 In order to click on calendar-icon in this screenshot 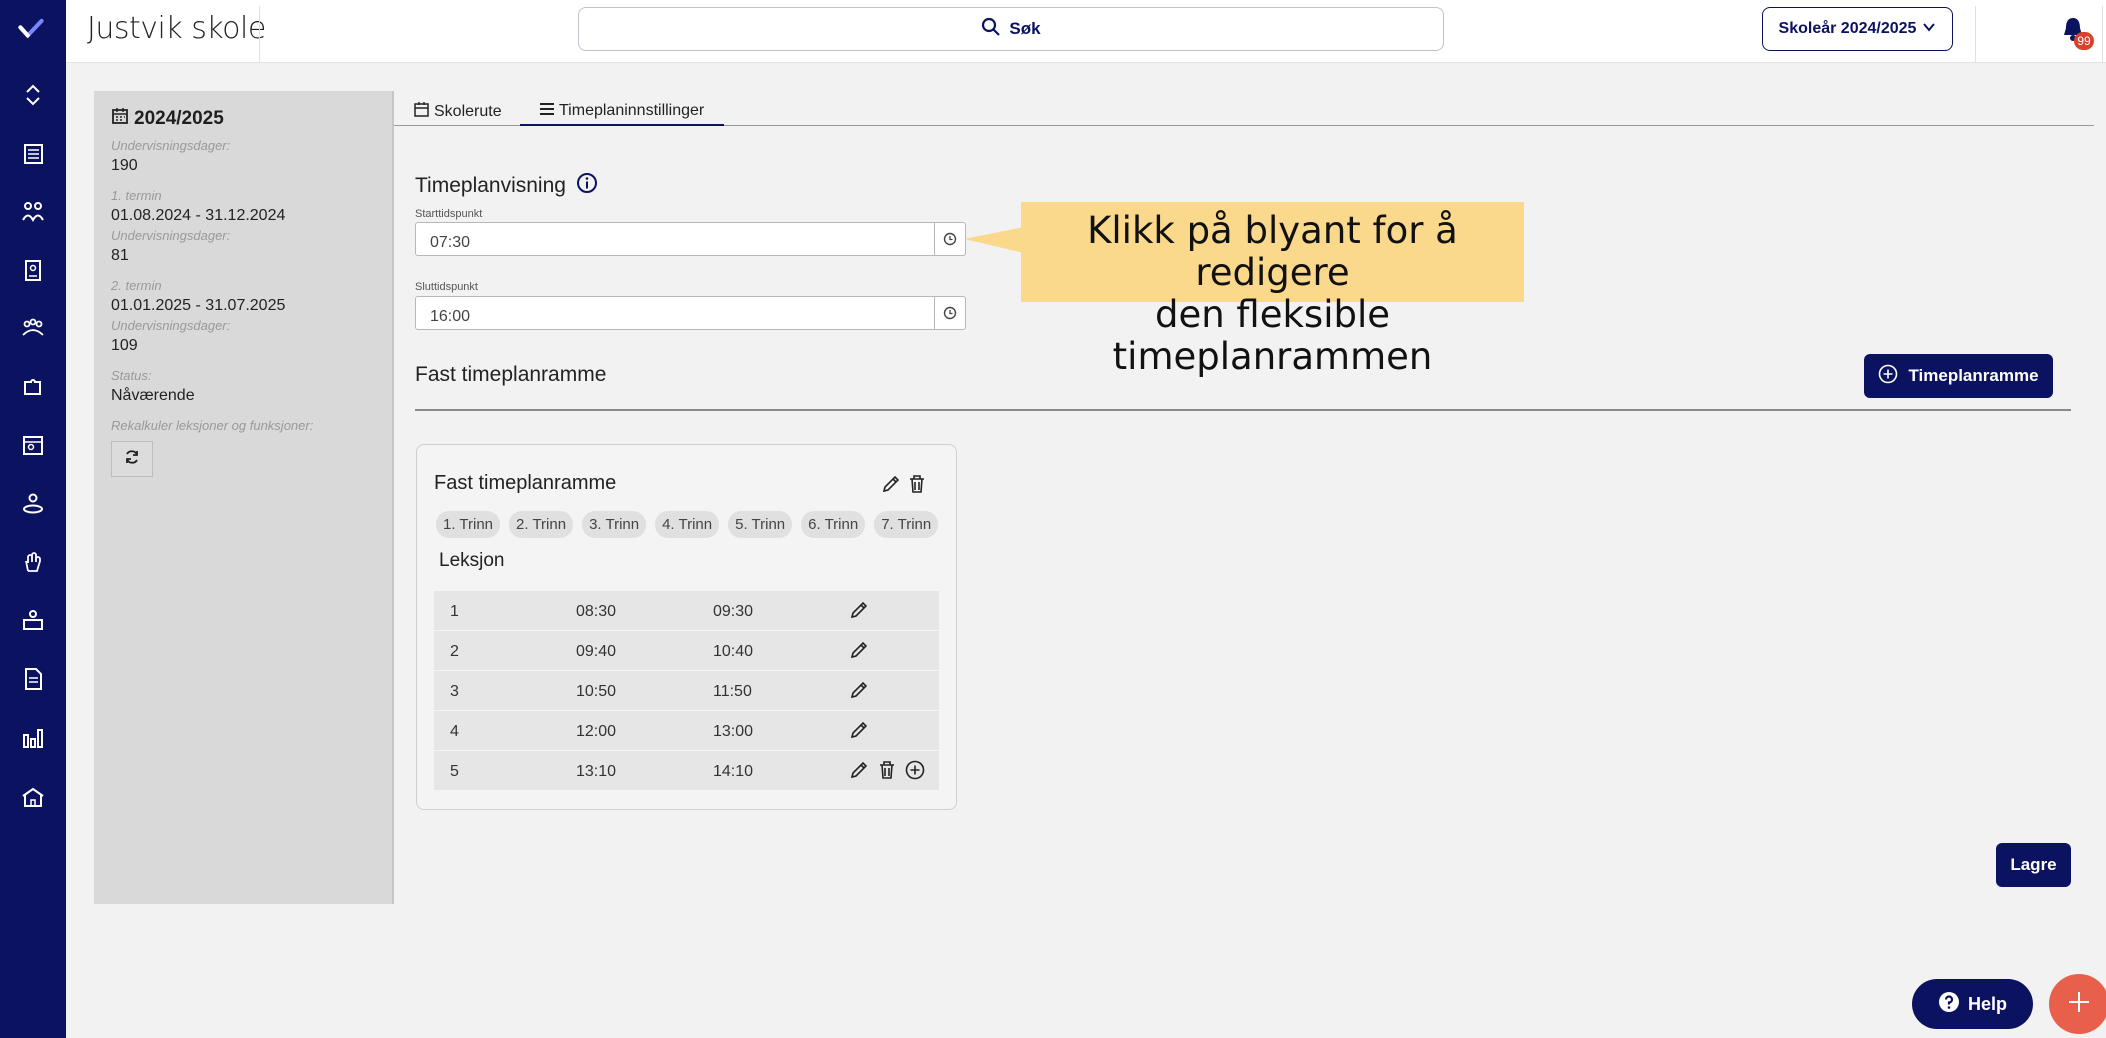, I will do `click(421, 112)`.